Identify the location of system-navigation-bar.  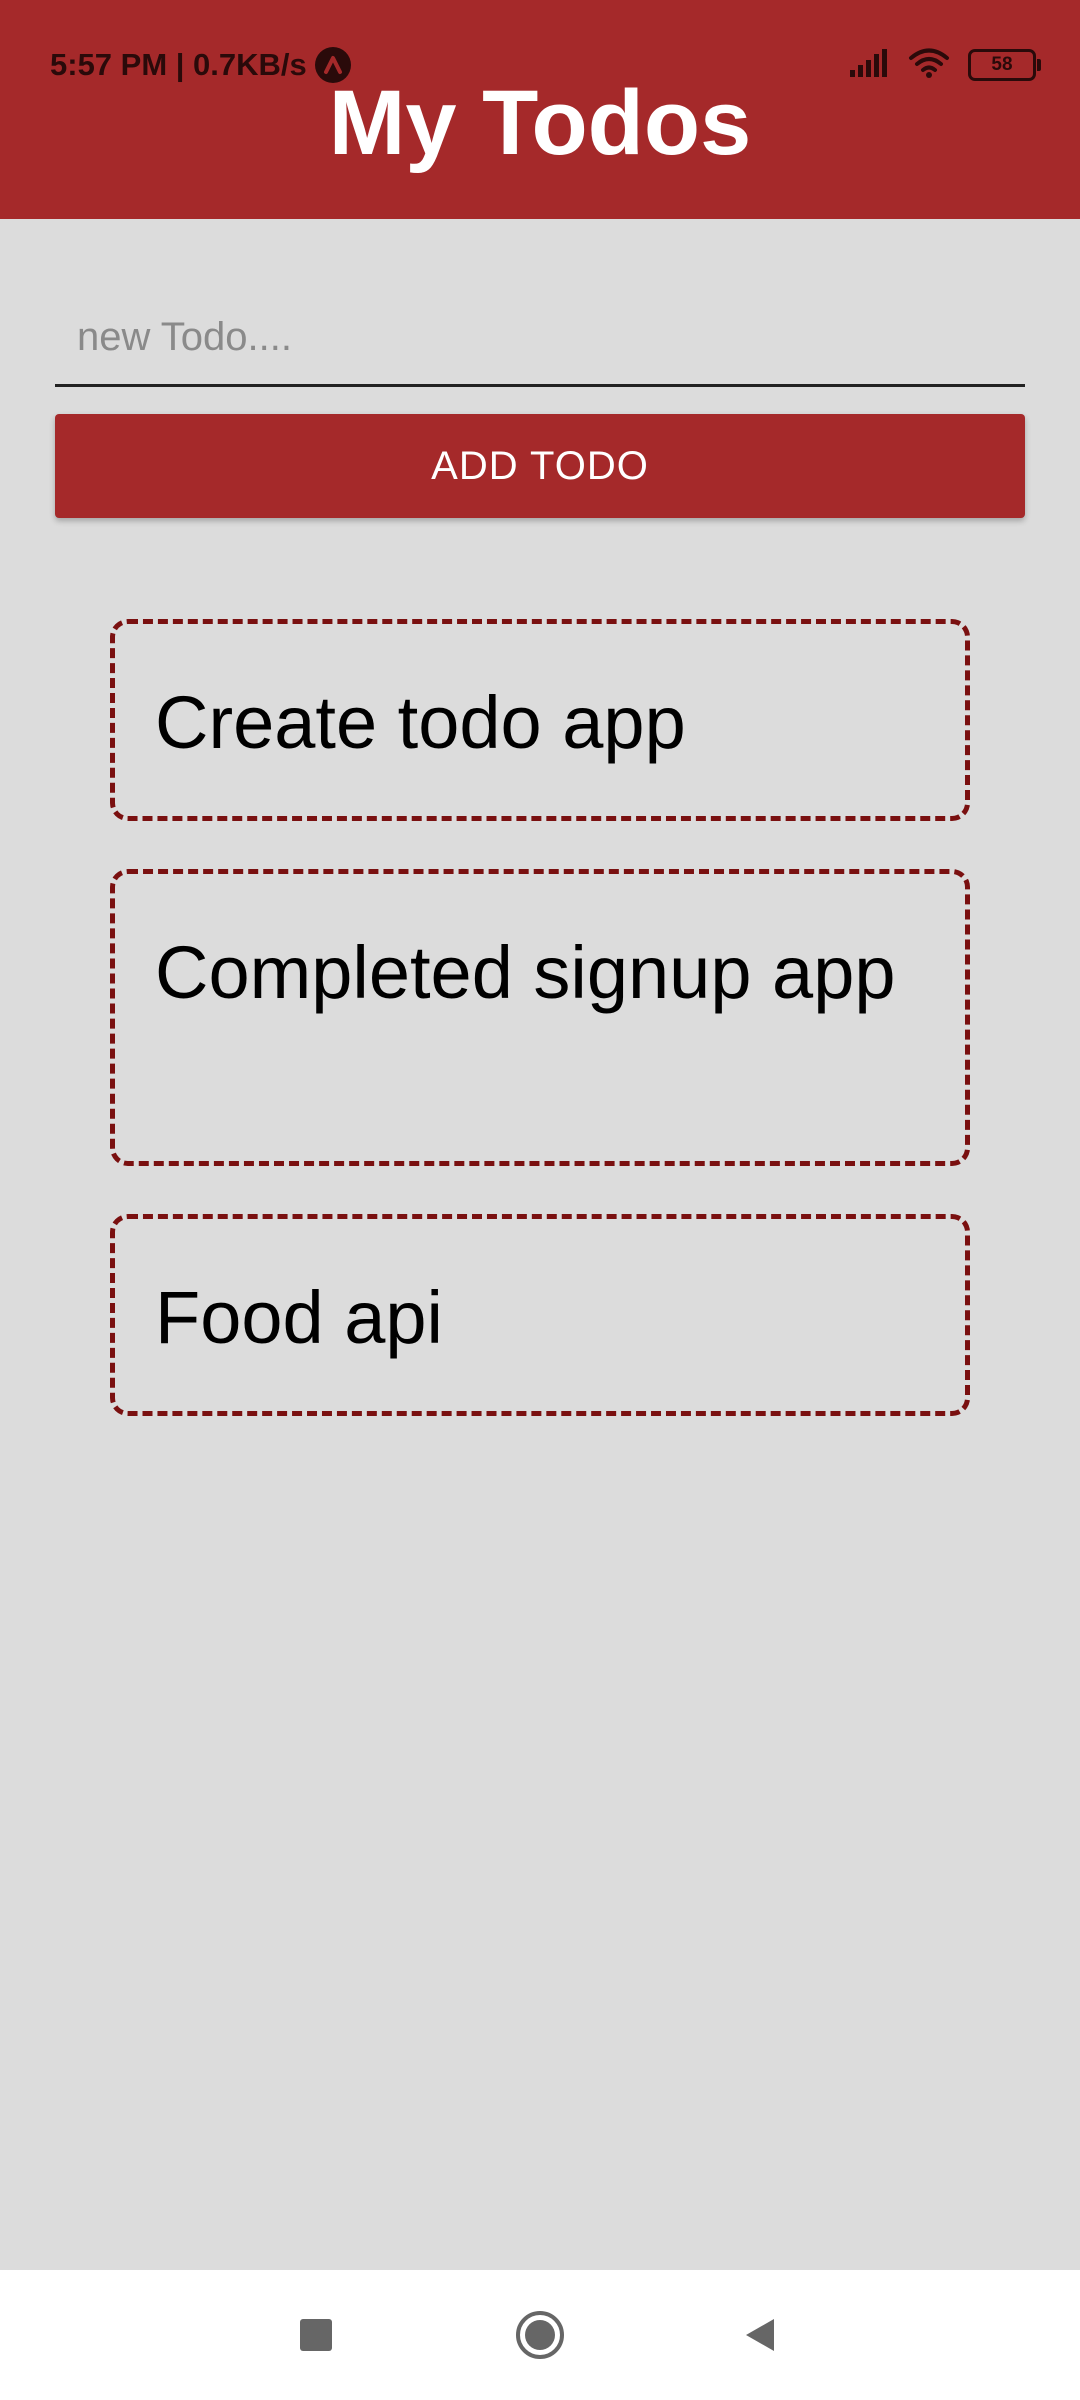
(540, 2335).